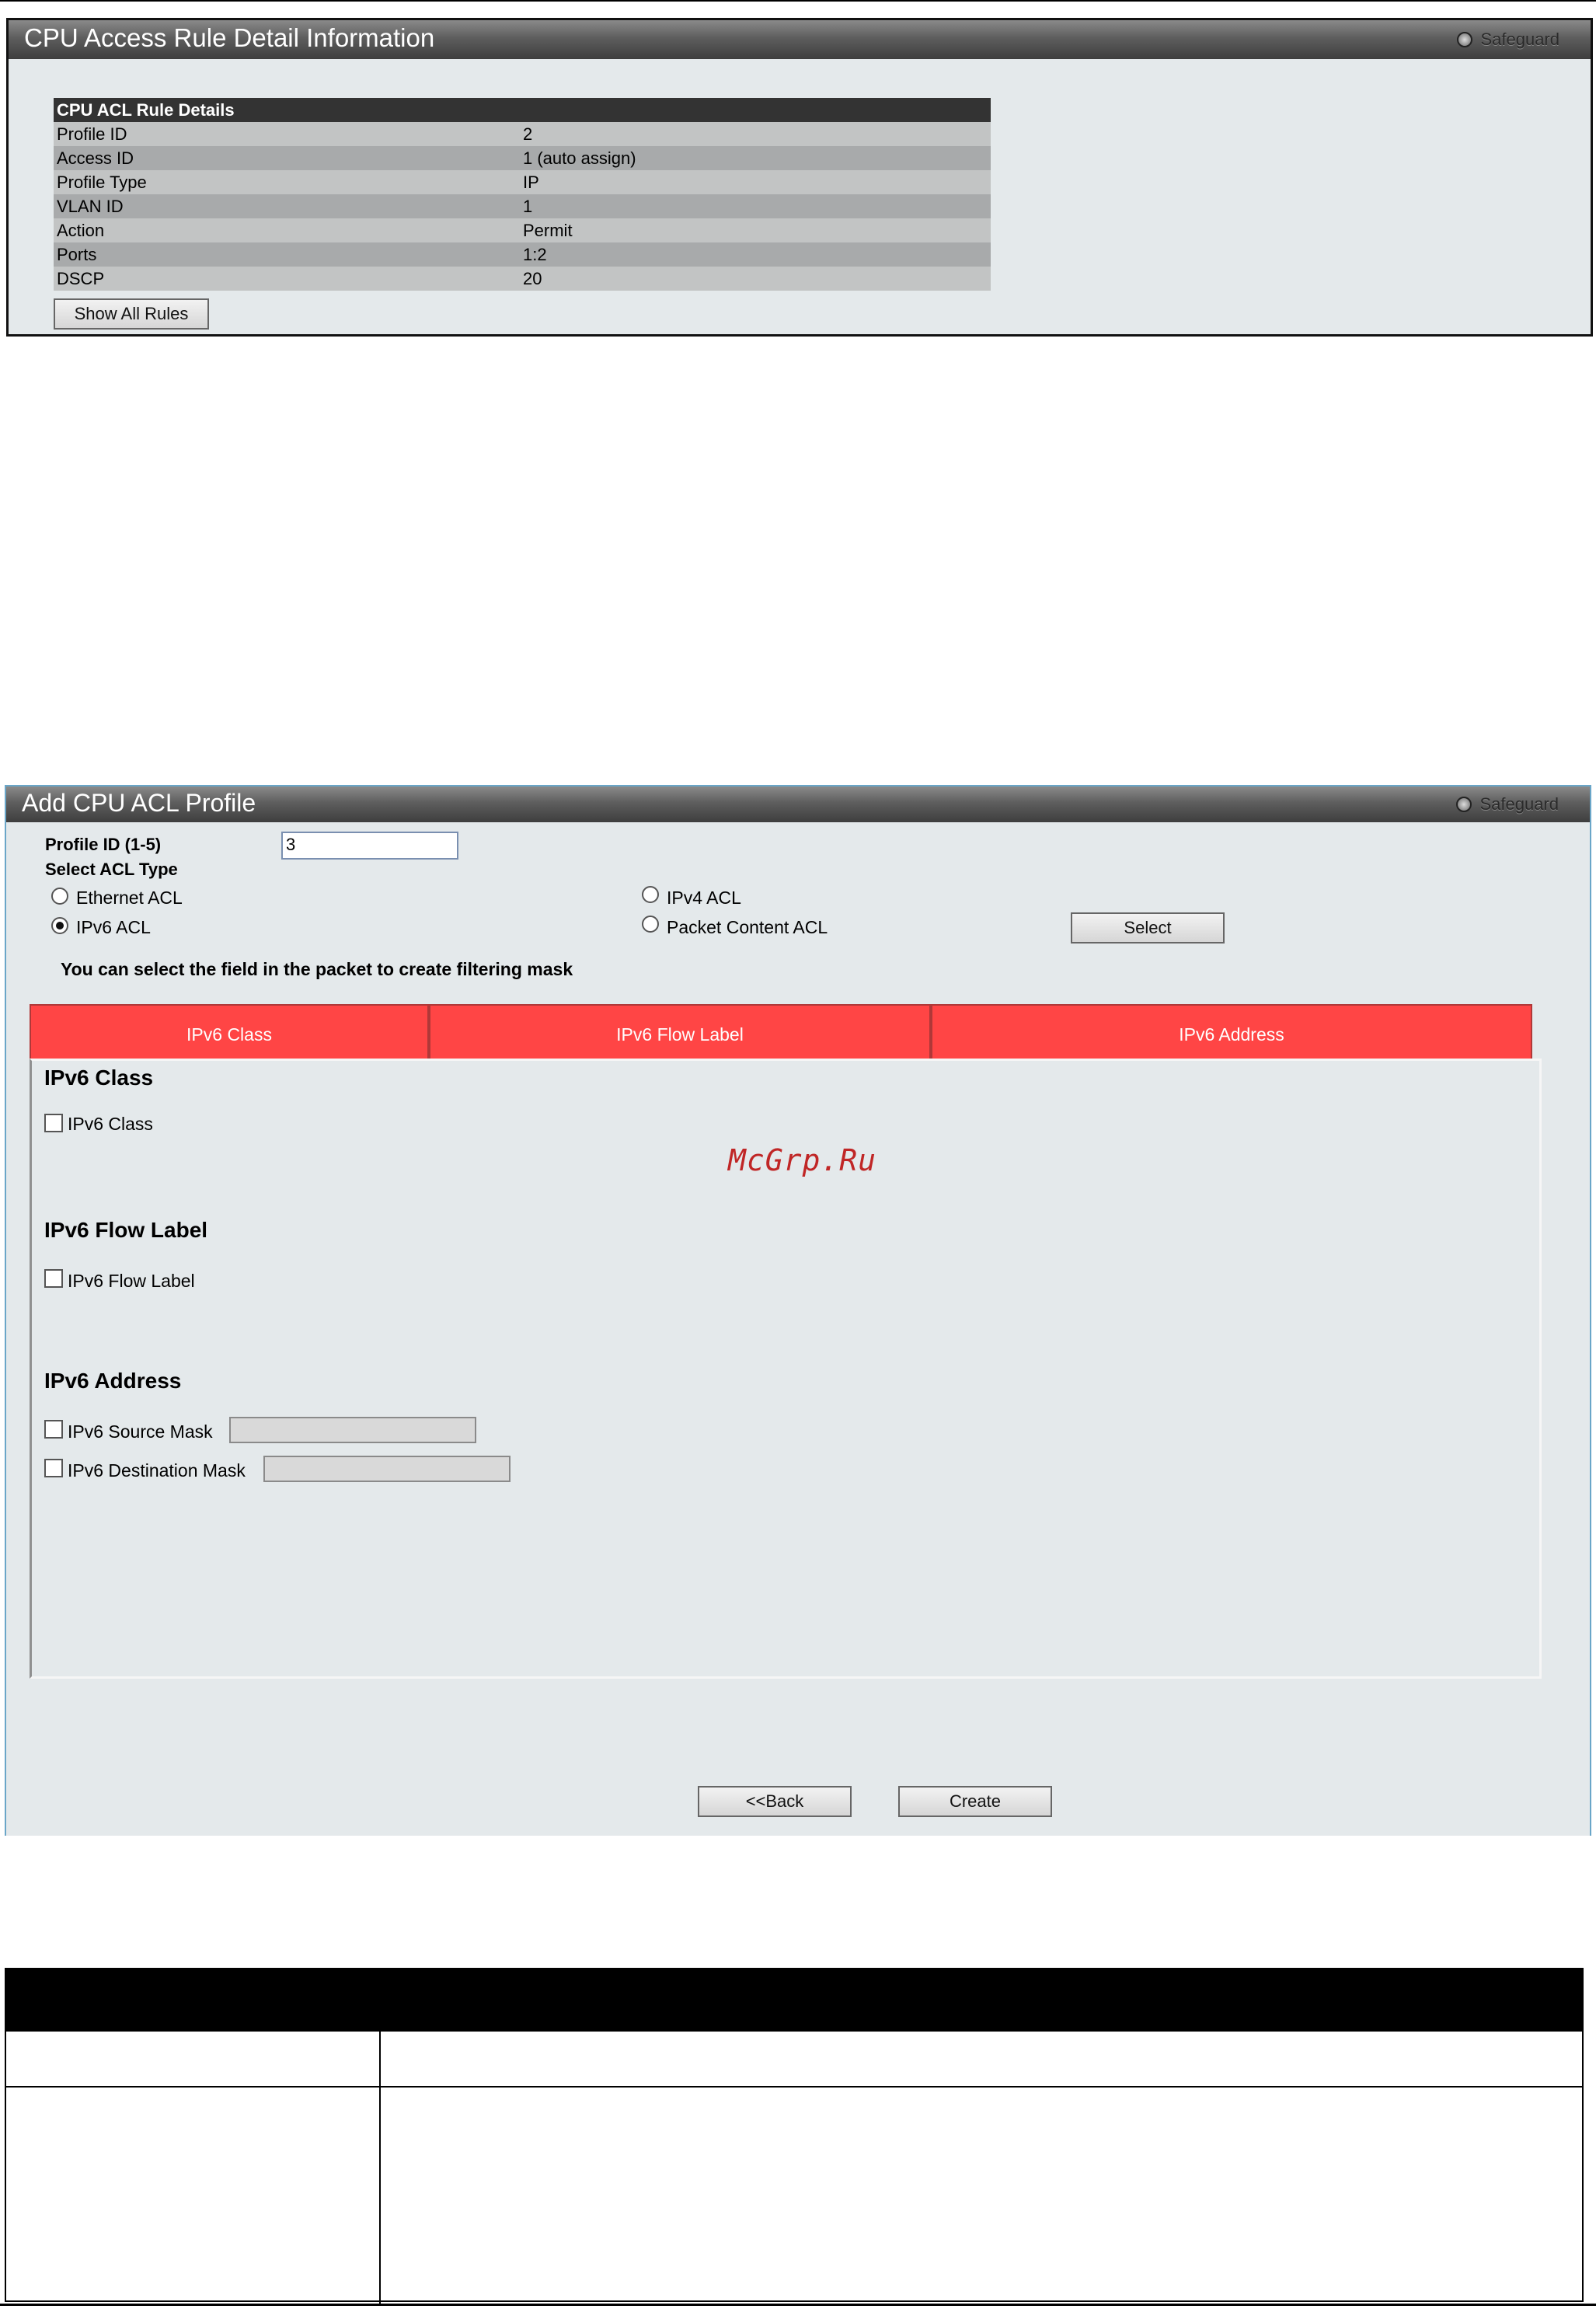 This screenshot has height=2309, width=1596. Describe the element at coordinates (53, 1429) in the screenshot. I see `ipv6-source-mask-checkbox` at that location.